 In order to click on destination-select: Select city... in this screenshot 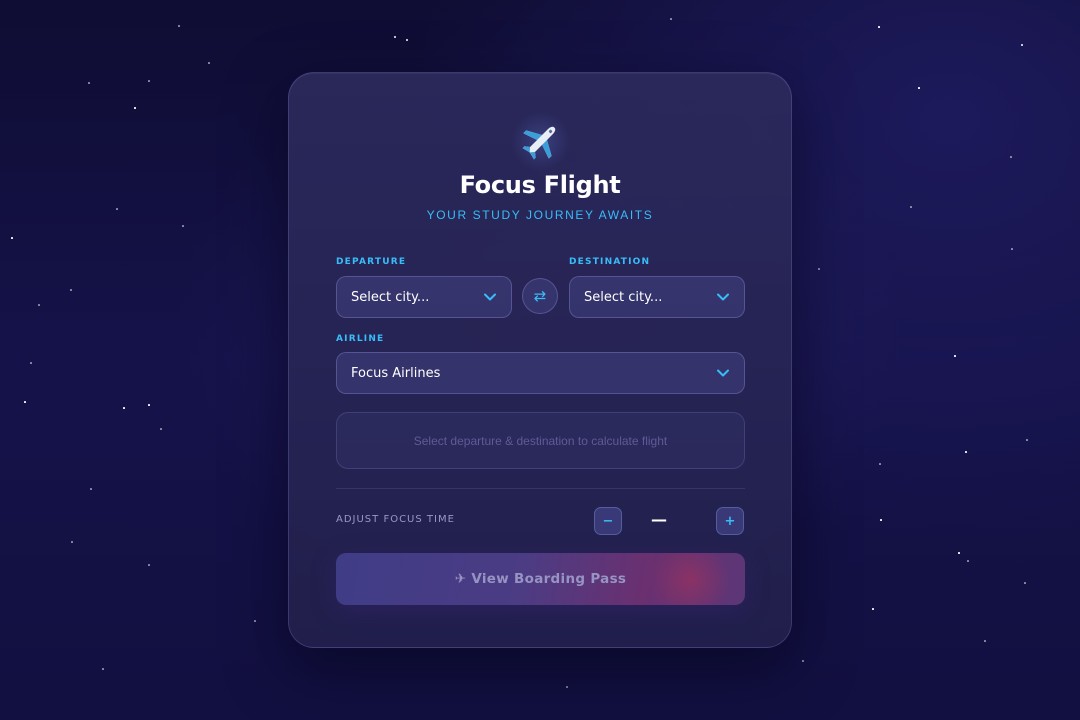, I will do `click(657, 297)`.